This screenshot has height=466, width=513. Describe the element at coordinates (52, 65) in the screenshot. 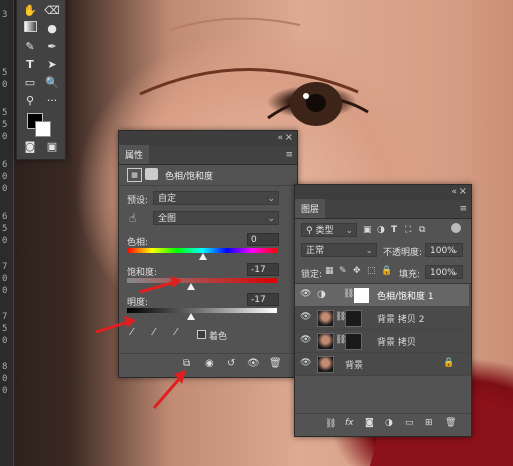

I see `path-select-icon: ➤` at that location.